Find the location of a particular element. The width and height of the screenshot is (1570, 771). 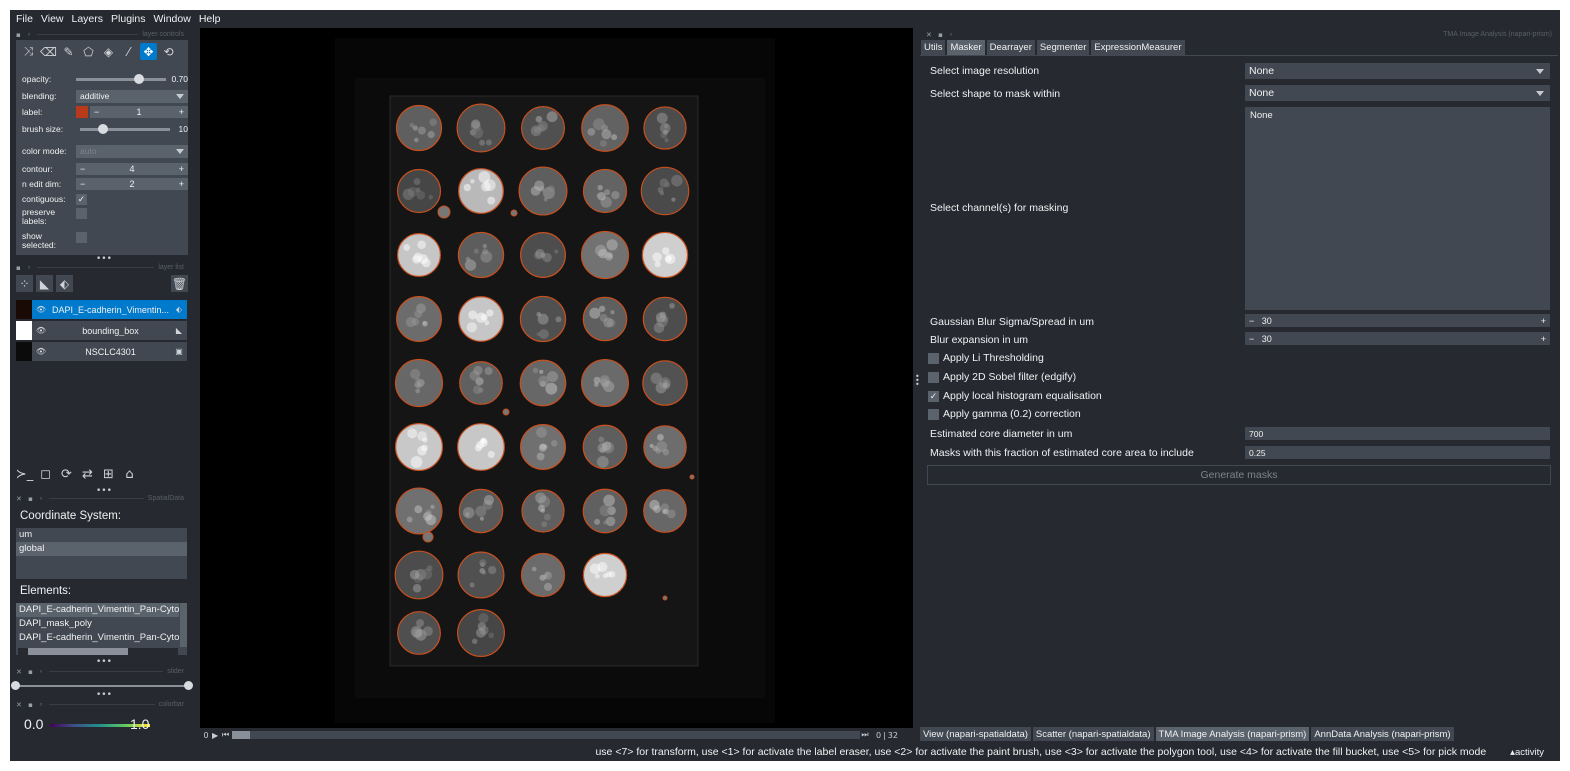

layer-item-labels: 👁 DAPI_E-cadherin_Vimentin... ⬖ is located at coordinates (101, 309).